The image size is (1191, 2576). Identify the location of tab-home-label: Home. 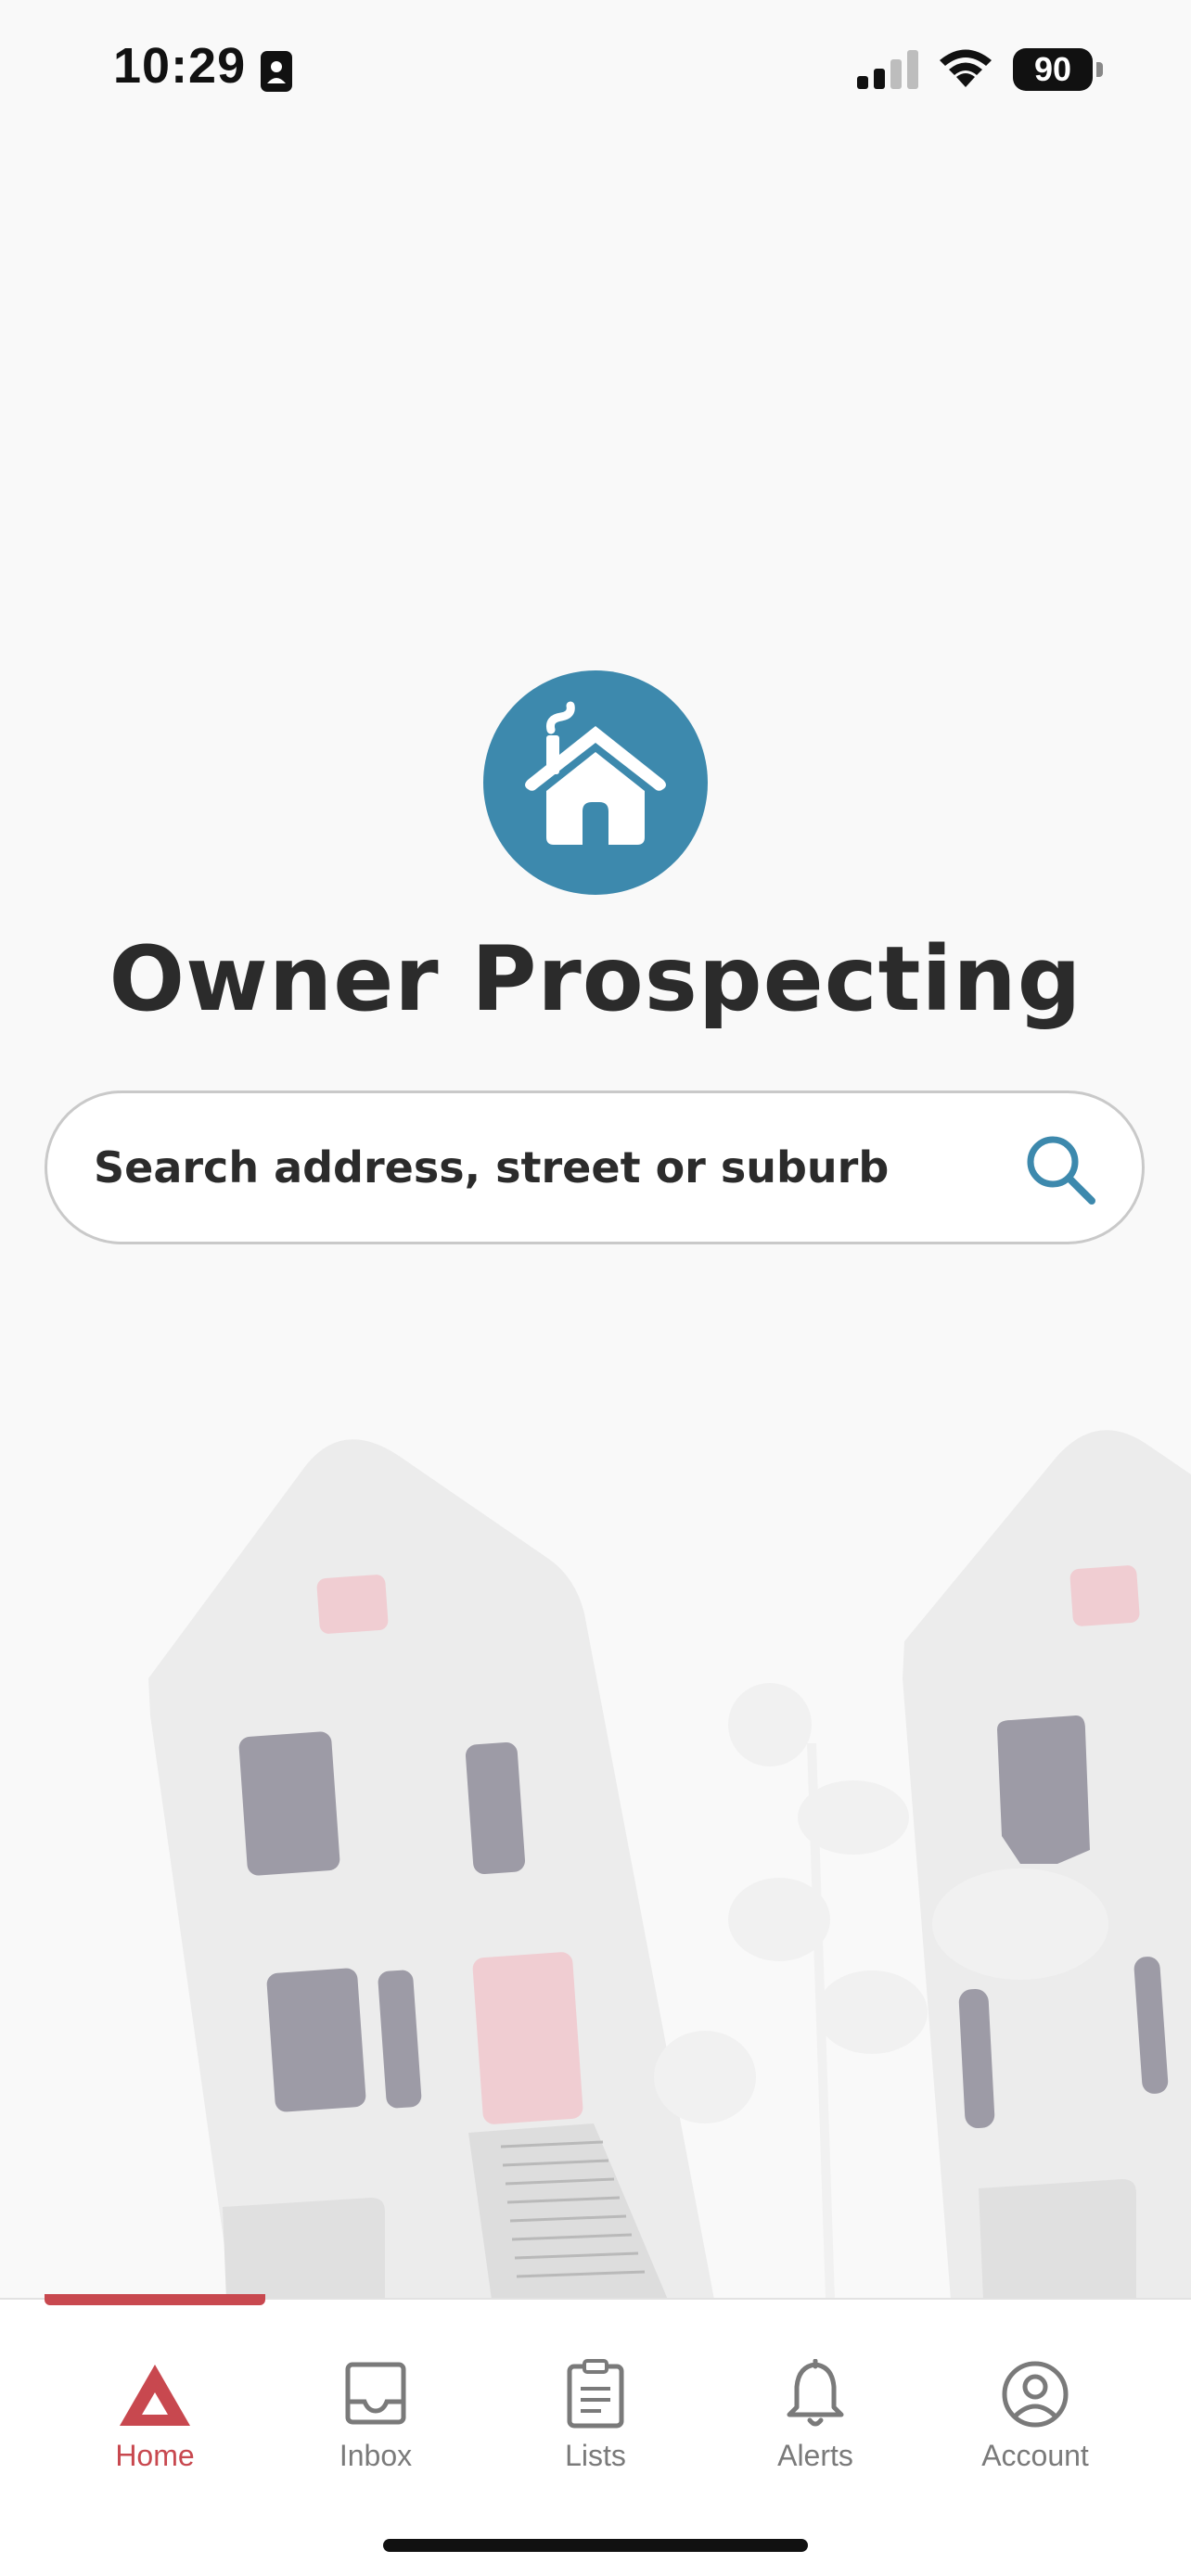
(155, 2455).